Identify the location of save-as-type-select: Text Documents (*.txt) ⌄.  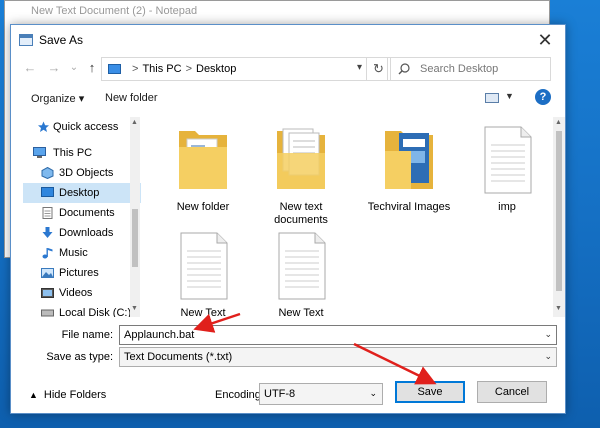
(338, 357).